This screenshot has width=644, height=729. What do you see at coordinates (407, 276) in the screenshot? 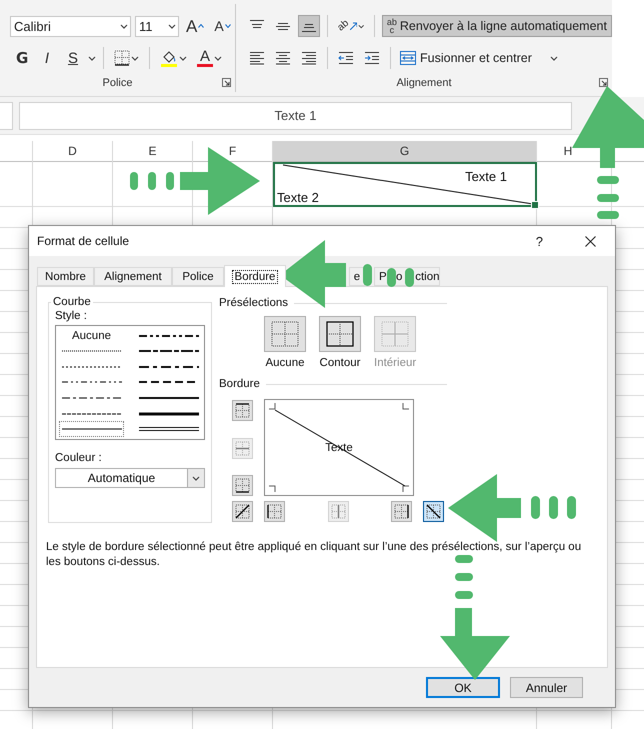
I see `tab: P o ction` at bounding box center [407, 276].